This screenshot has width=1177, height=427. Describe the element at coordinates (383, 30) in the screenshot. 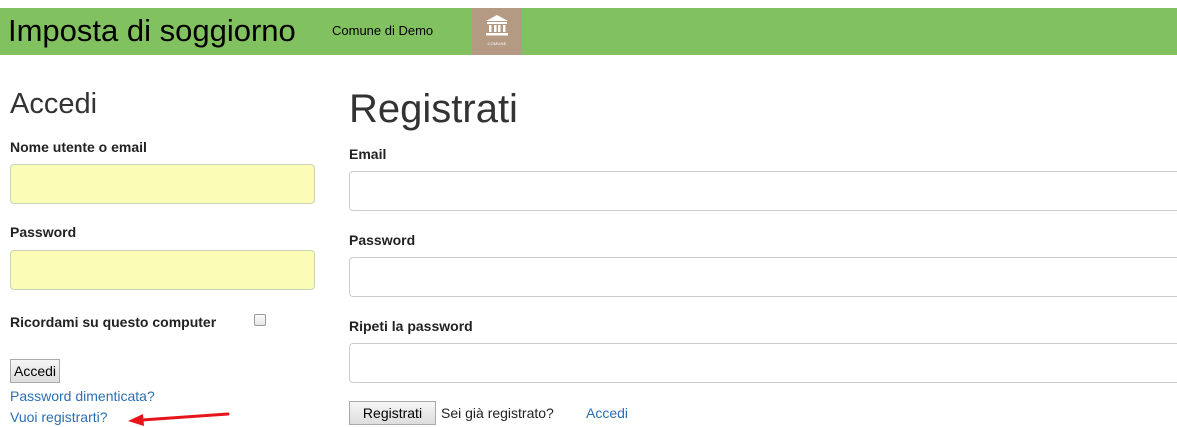

I see `municipality-name: Comune di Demo` at that location.